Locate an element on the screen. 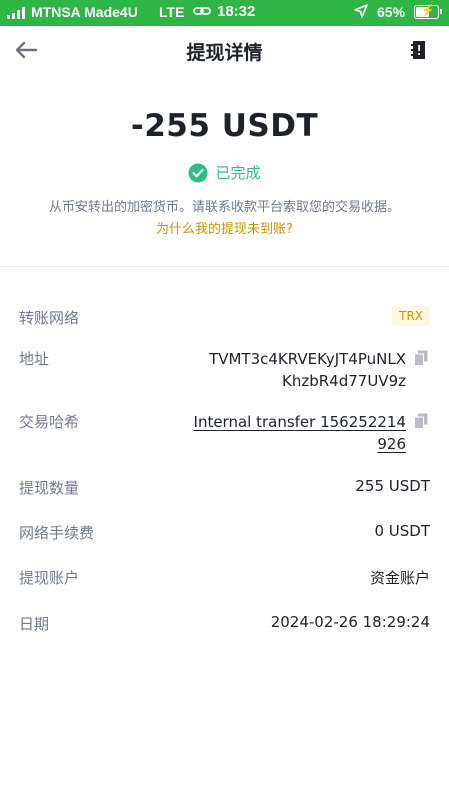 The height and width of the screenshot is (800, 449). battery-percent: 65% is located at coordinates (391, 12).